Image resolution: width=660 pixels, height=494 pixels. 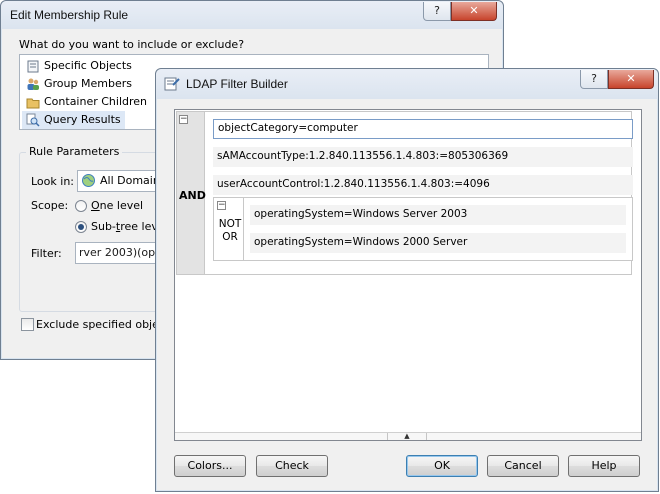 I want to click on scope-subtree-radio, so click(x=81, y=227).